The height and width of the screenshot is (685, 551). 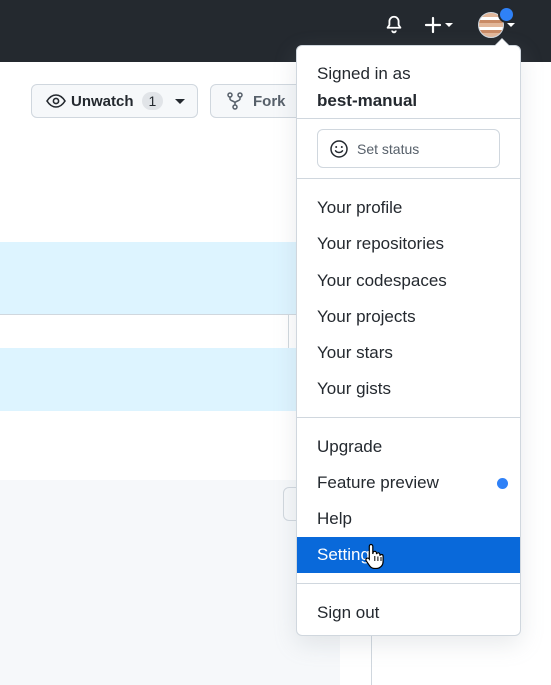 What do you see at coordinates (502, 483) in the screenshot?
I see `new-feature-dot` at bounding box center [502, 483].